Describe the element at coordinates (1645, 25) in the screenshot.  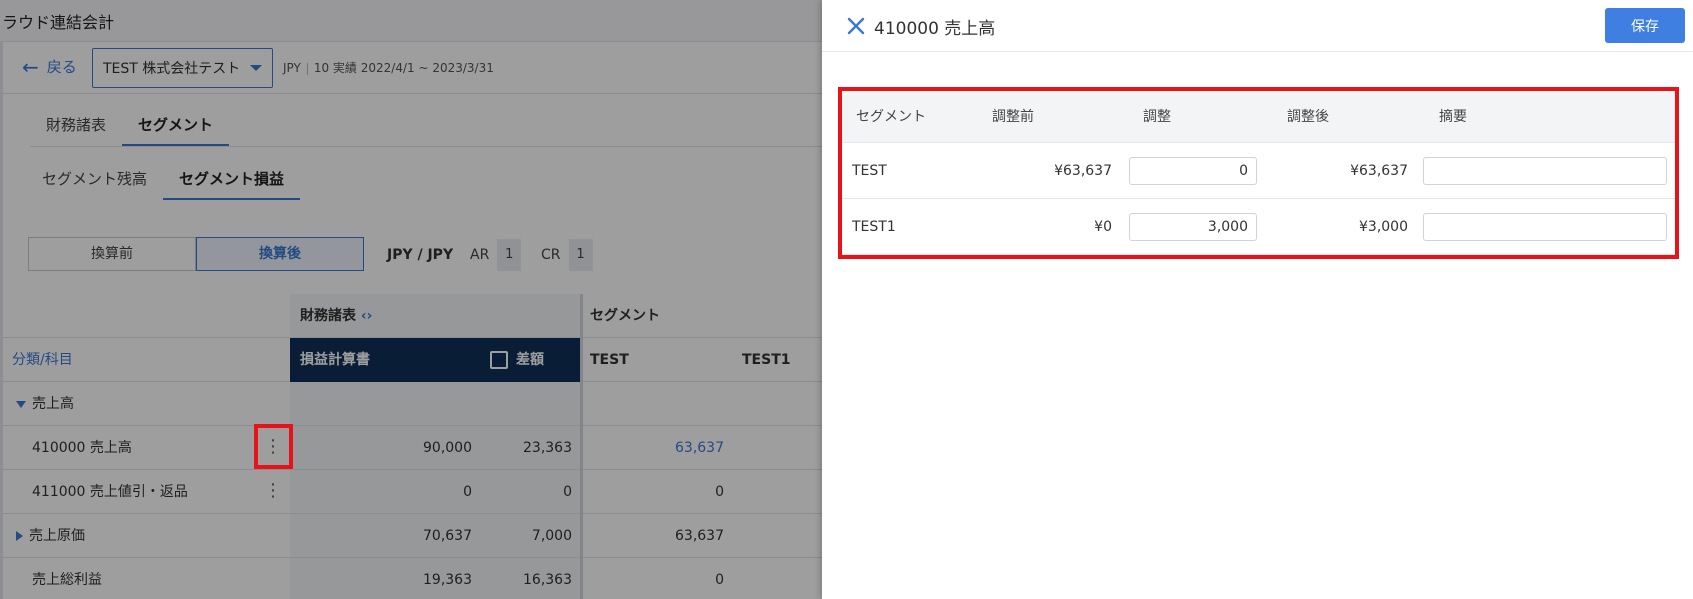
I see `save-button: 保存` at that location.